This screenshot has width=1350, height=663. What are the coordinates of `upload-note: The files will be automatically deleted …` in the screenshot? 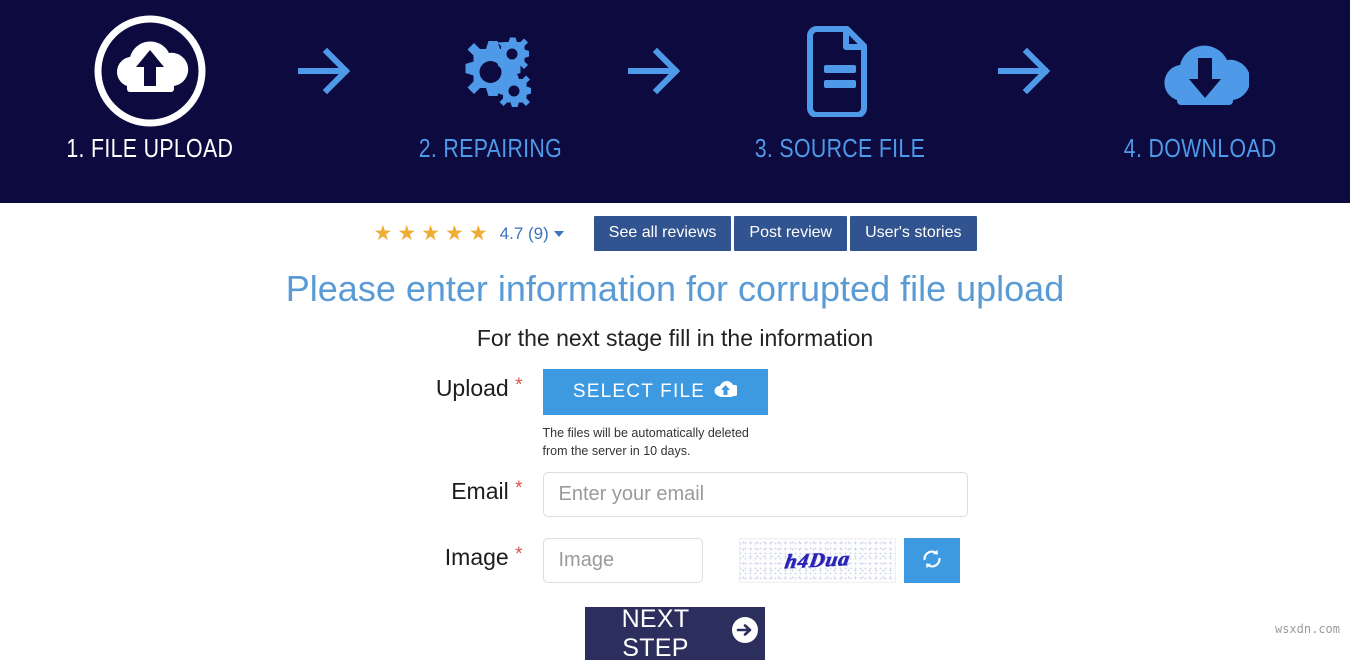 It's located at (645, 442).